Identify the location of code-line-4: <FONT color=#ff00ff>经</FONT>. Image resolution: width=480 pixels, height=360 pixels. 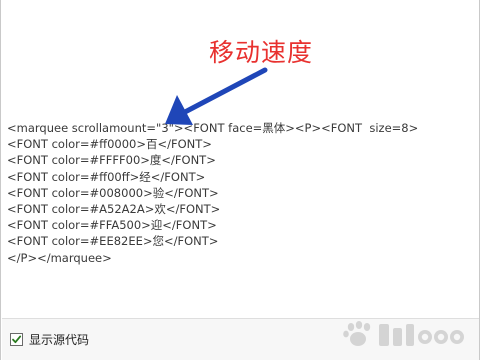
(106, 176).